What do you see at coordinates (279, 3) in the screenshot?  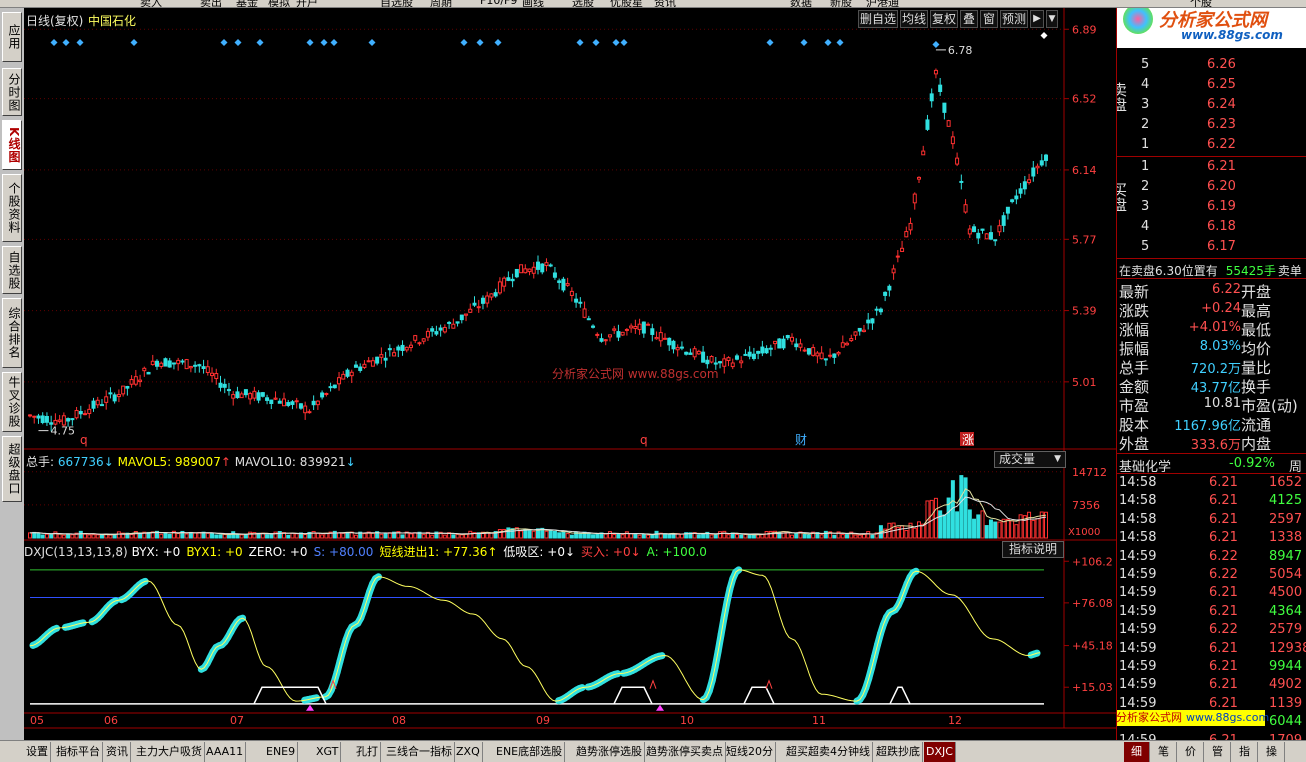 I see `top-menu-item: 模拟` at bounding box center [279, 3].